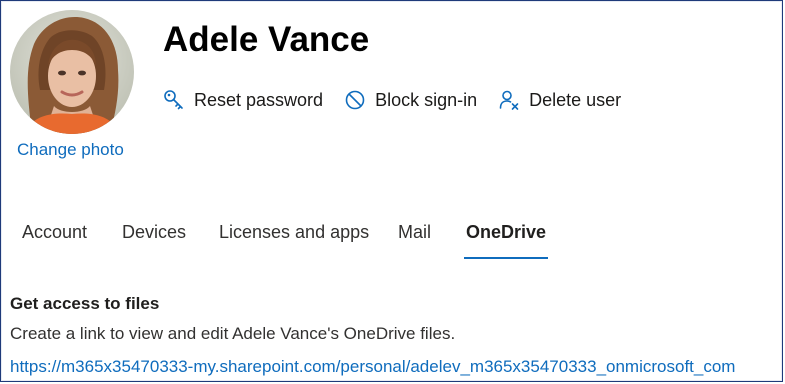 The image size is (785, 384). I want to click on block-sign-in-button: Block sign-in, so click(410, 100).